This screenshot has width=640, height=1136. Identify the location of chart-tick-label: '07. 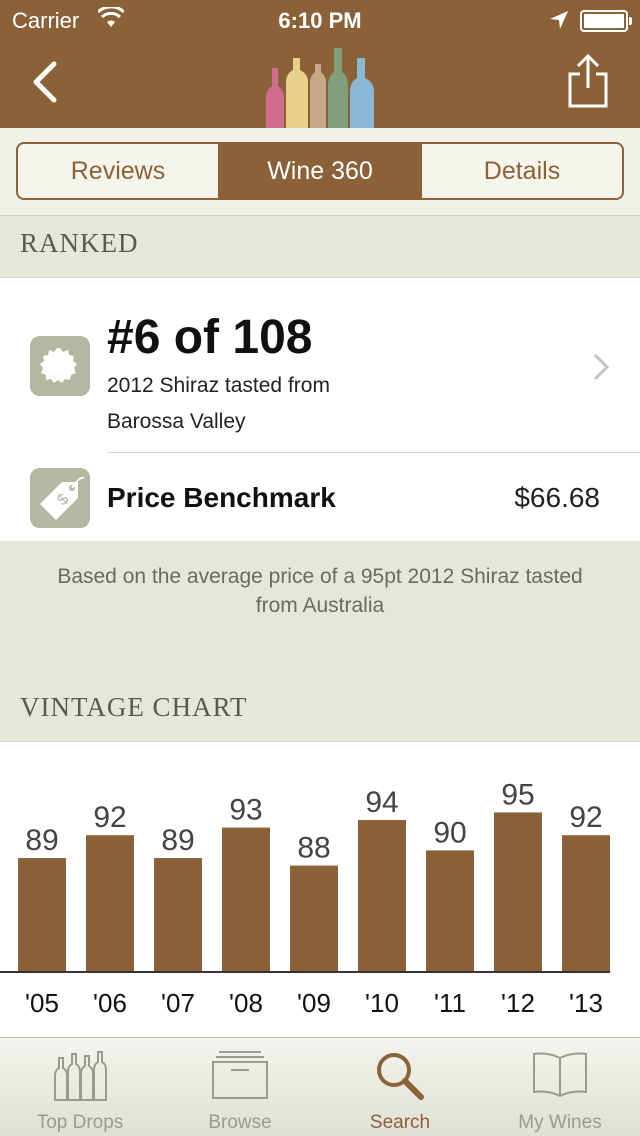
(178, 1003).